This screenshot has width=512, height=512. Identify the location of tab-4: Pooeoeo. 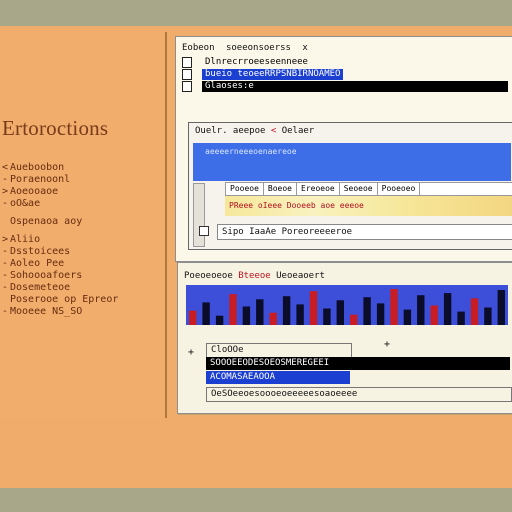
(399, 189).